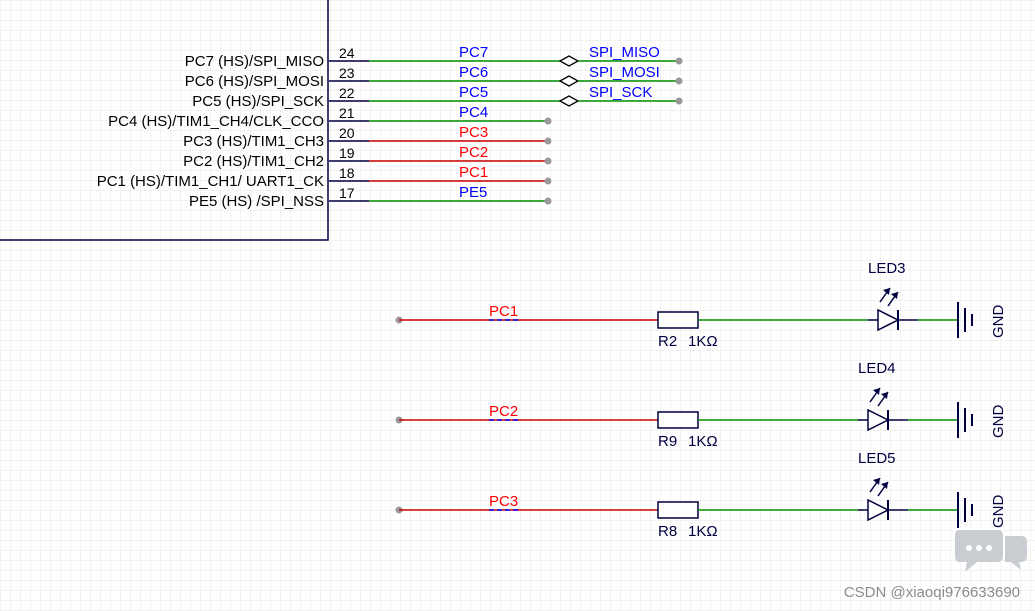 This screenshot has width=1035, height=611. Describe the element at coordinates (667, 341) in the screenshot. I see `resistor-designator: R2` at that location.